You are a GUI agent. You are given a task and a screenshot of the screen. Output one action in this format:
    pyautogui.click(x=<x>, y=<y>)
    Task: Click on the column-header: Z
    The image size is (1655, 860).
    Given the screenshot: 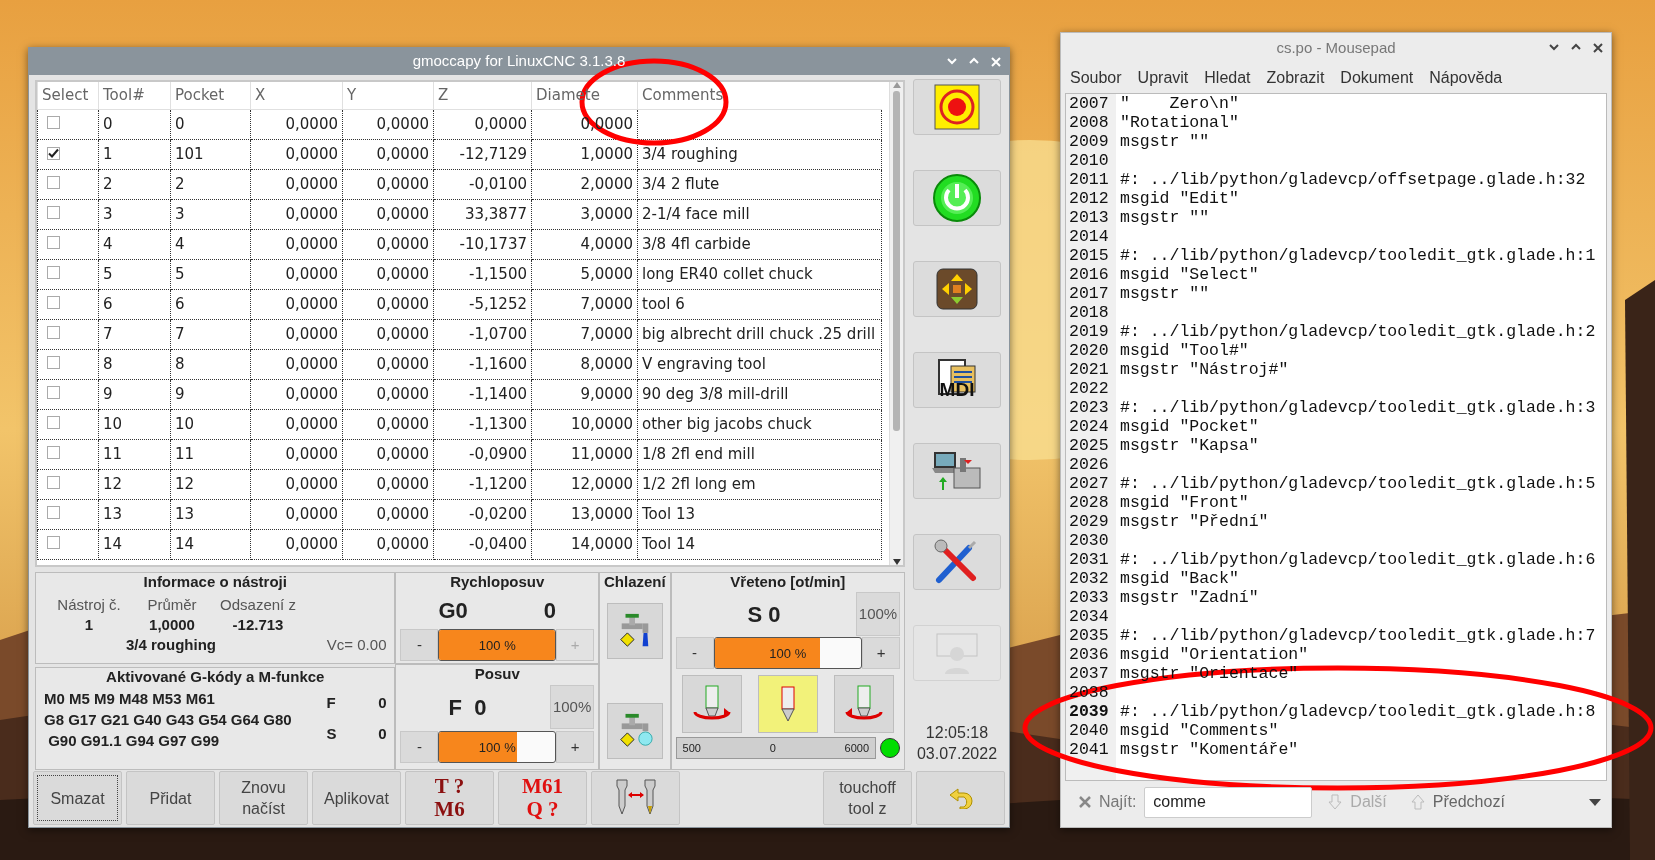 What is the action you would take?
    pyautogui.click(x=482, y=96)
    